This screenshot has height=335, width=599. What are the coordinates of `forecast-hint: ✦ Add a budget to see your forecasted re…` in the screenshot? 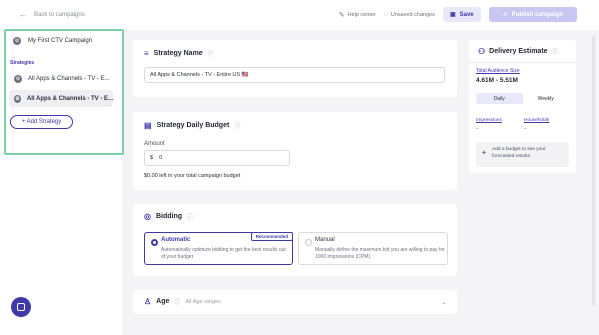 It's located at (522, 154).